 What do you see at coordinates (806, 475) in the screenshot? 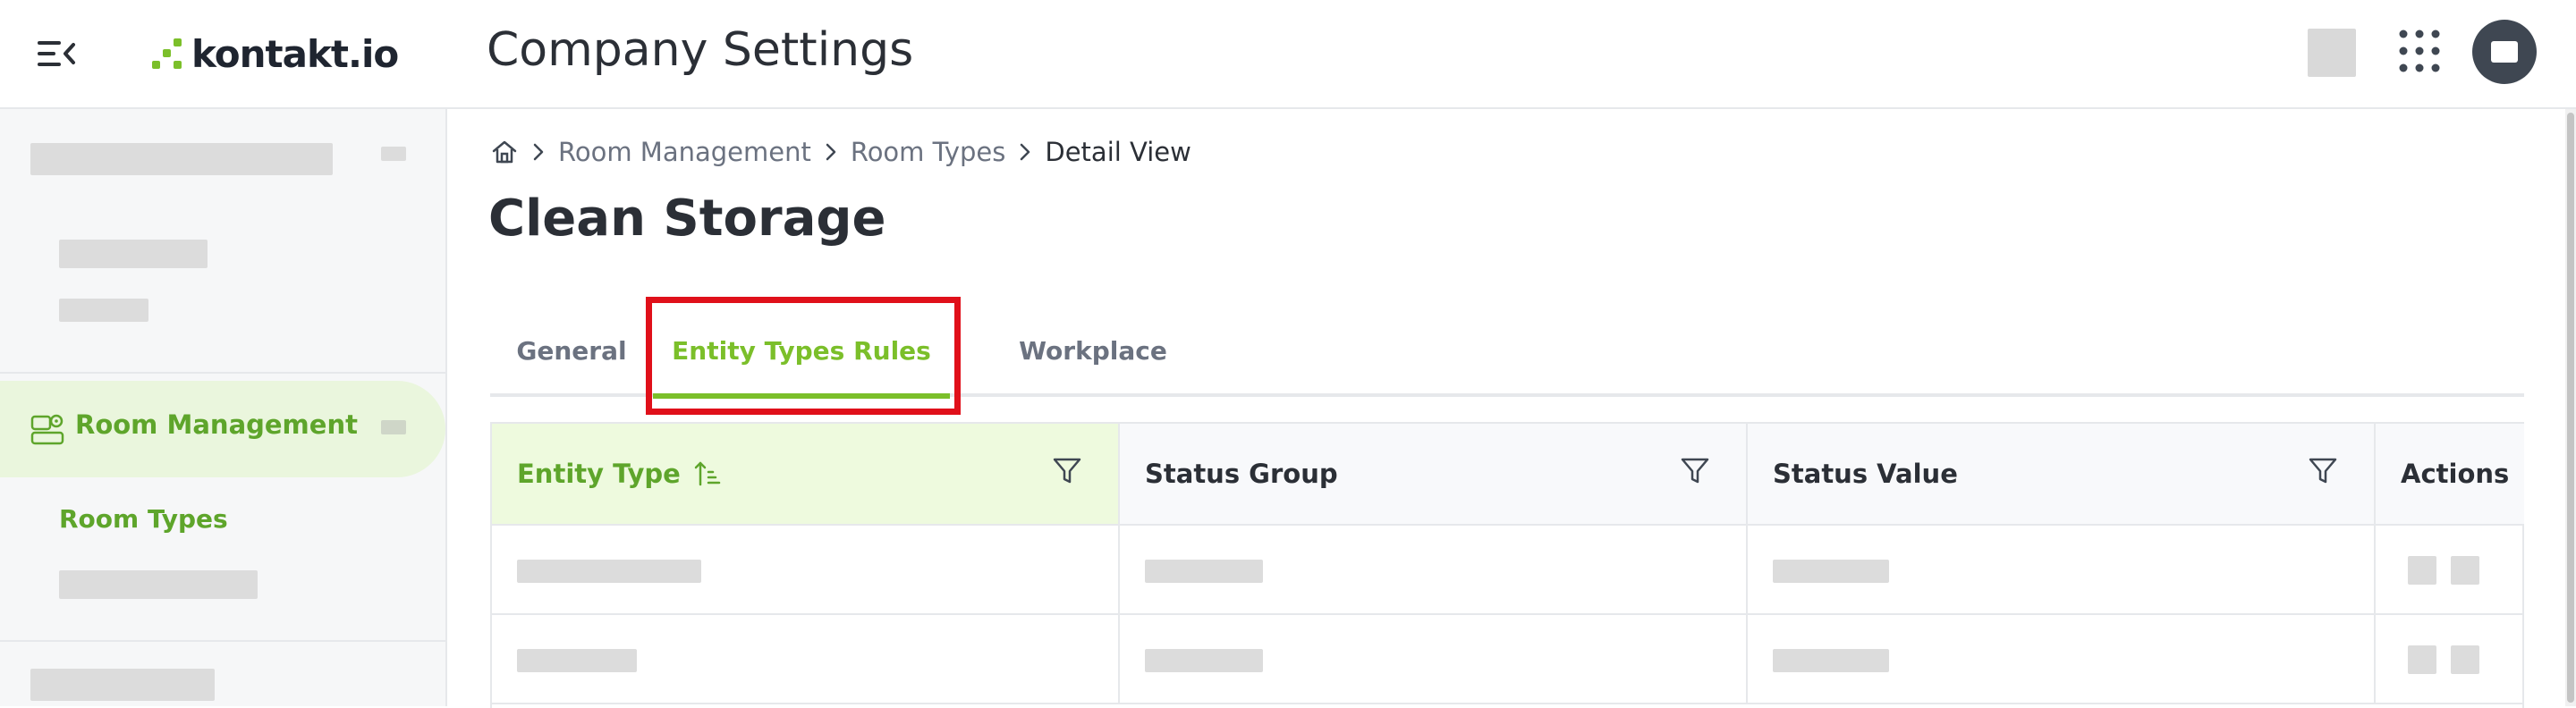
I see `column-header-entity-type: Entity Type` at bounding box center [806, 475].